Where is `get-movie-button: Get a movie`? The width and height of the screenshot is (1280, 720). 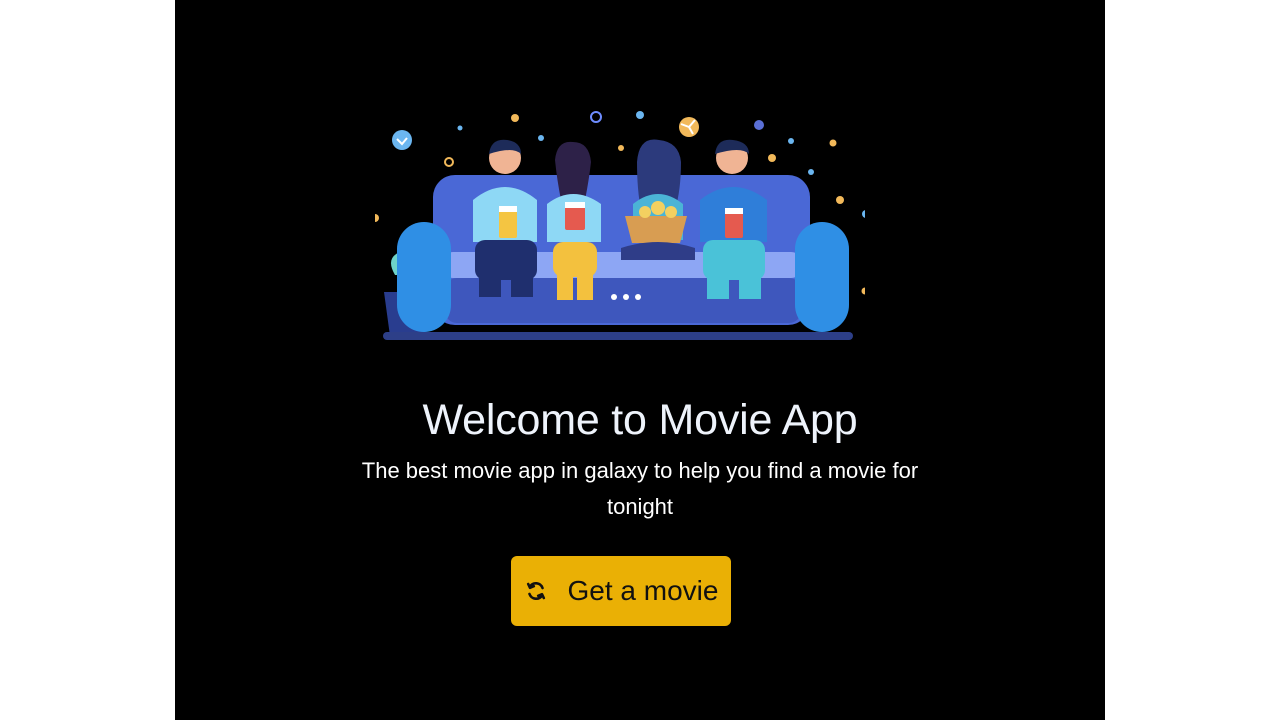
get-movie-button: Get a movie is located at coordinates (621, 591).